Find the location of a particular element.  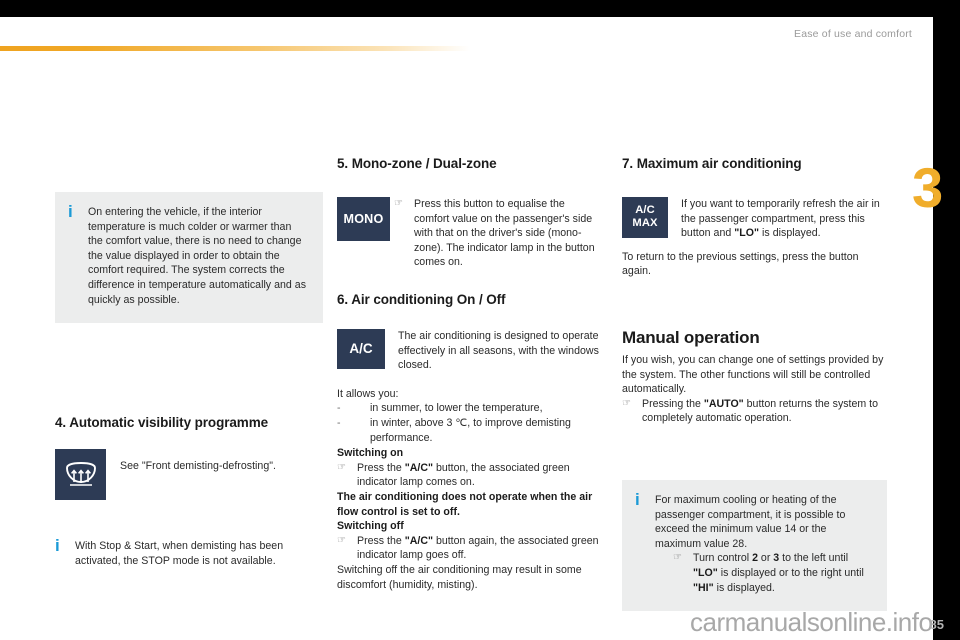

ac-max-button-label-line2: MAX is located at coordinates (645, 223).